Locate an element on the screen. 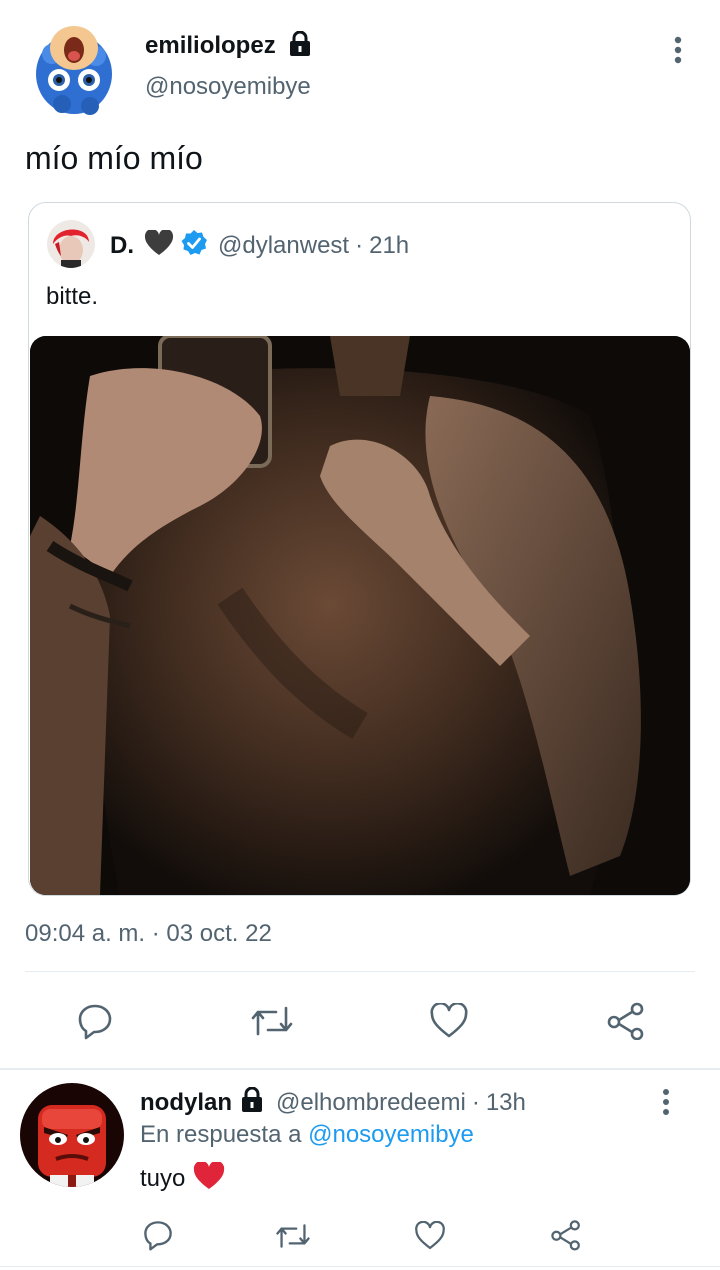 This screenshot has width=720, height=1270. tweet-text: mío mío mío is located at coordinates (114, 158).